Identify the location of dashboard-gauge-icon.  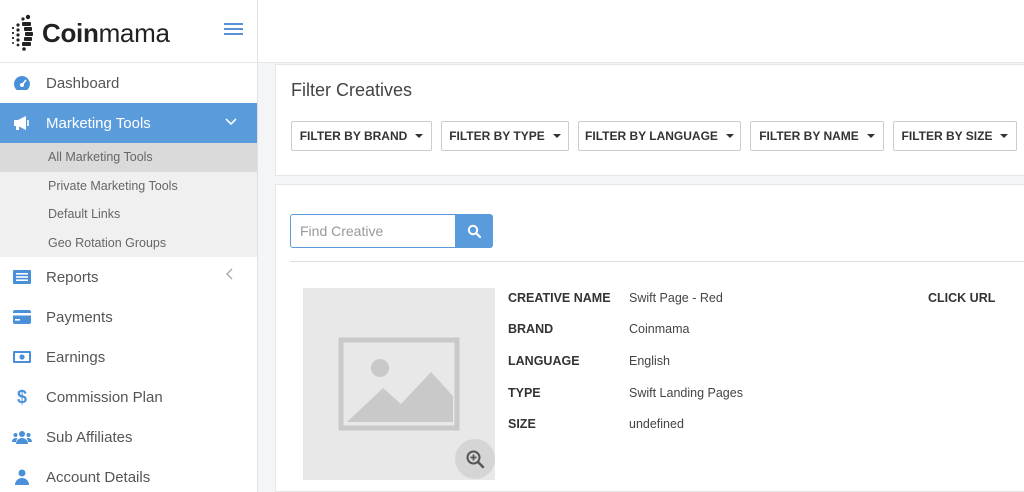
(22, 83).